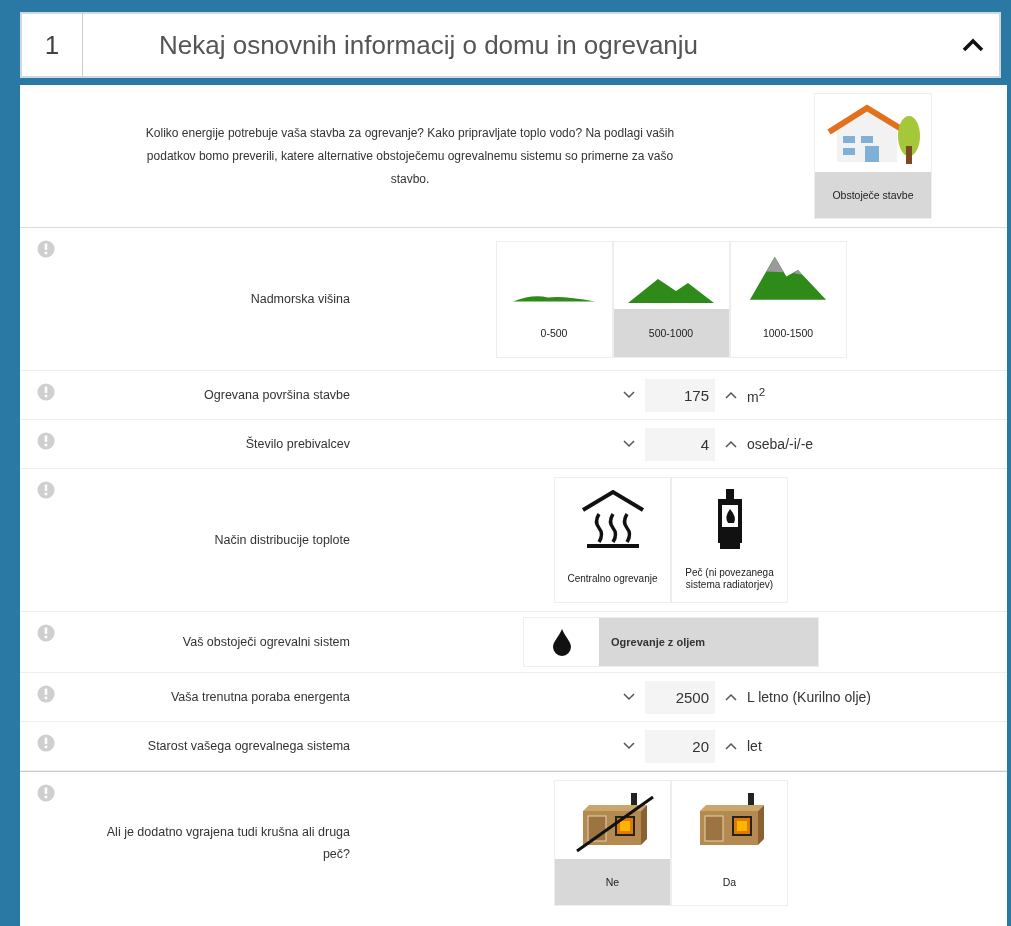 This screenshot has width=1011, height=926. What do you see at coordinates (788, 333) in the screenshot?
I see `tile-label: 1000-1500` at bounding box center [788, 333].